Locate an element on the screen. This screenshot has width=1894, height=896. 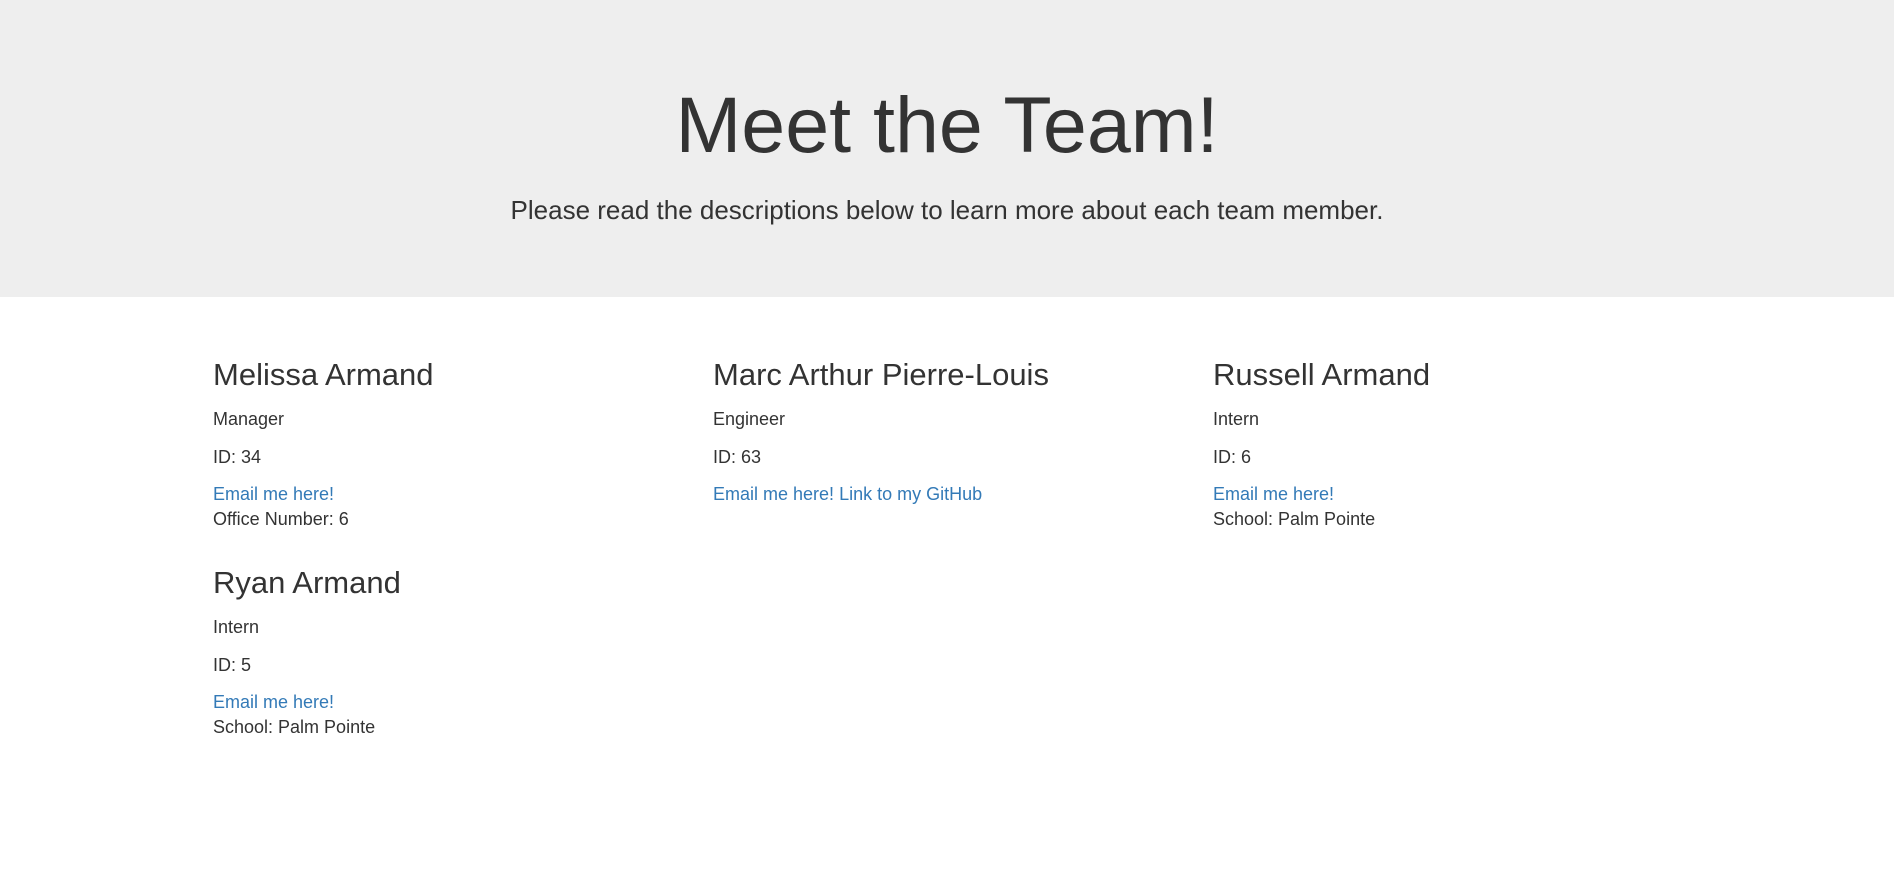
member-role: Manager is located at coordinates (249, 419).